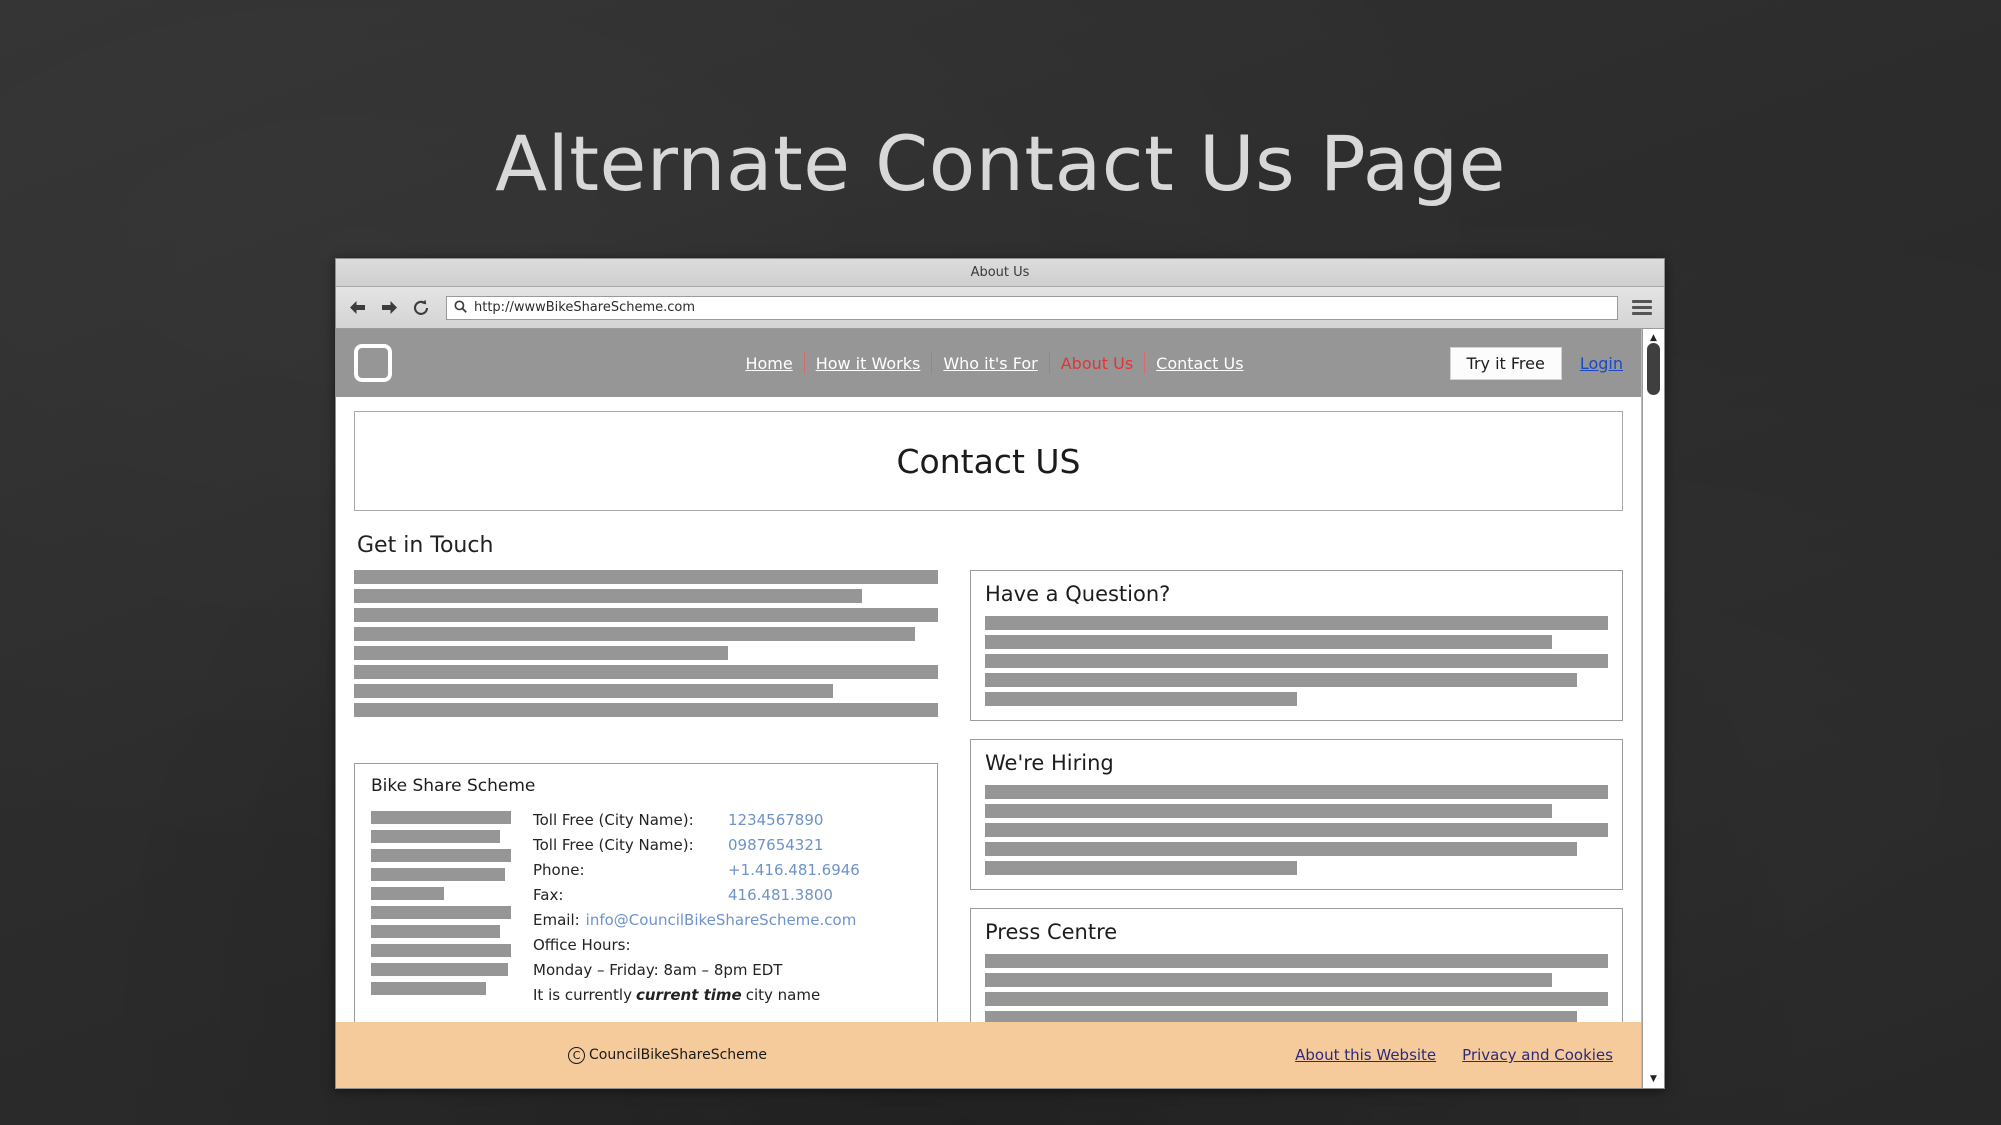  What do you see at coordinates (727, 945) in the screenshot?
I see `contact-row-office-hours-label: Office Hours:` at bounding box center [727, 945].